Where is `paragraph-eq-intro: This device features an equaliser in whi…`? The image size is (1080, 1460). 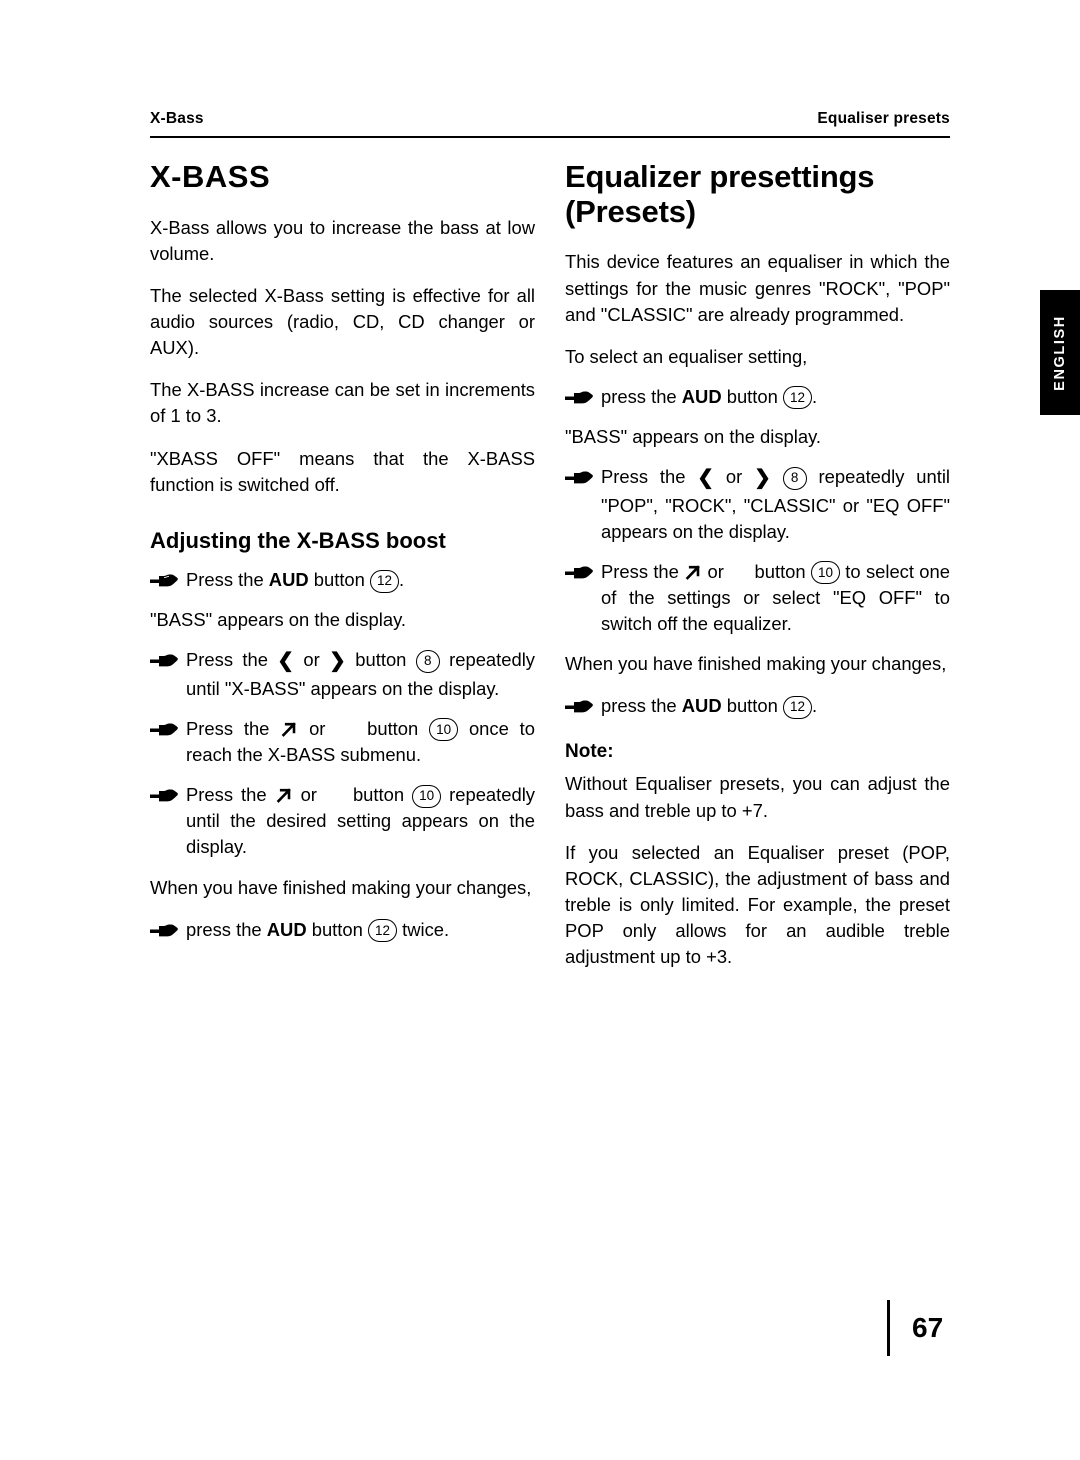
paragraph-eq-intro: This device features an equaliser in whi… is located at coordinates (757, 288).